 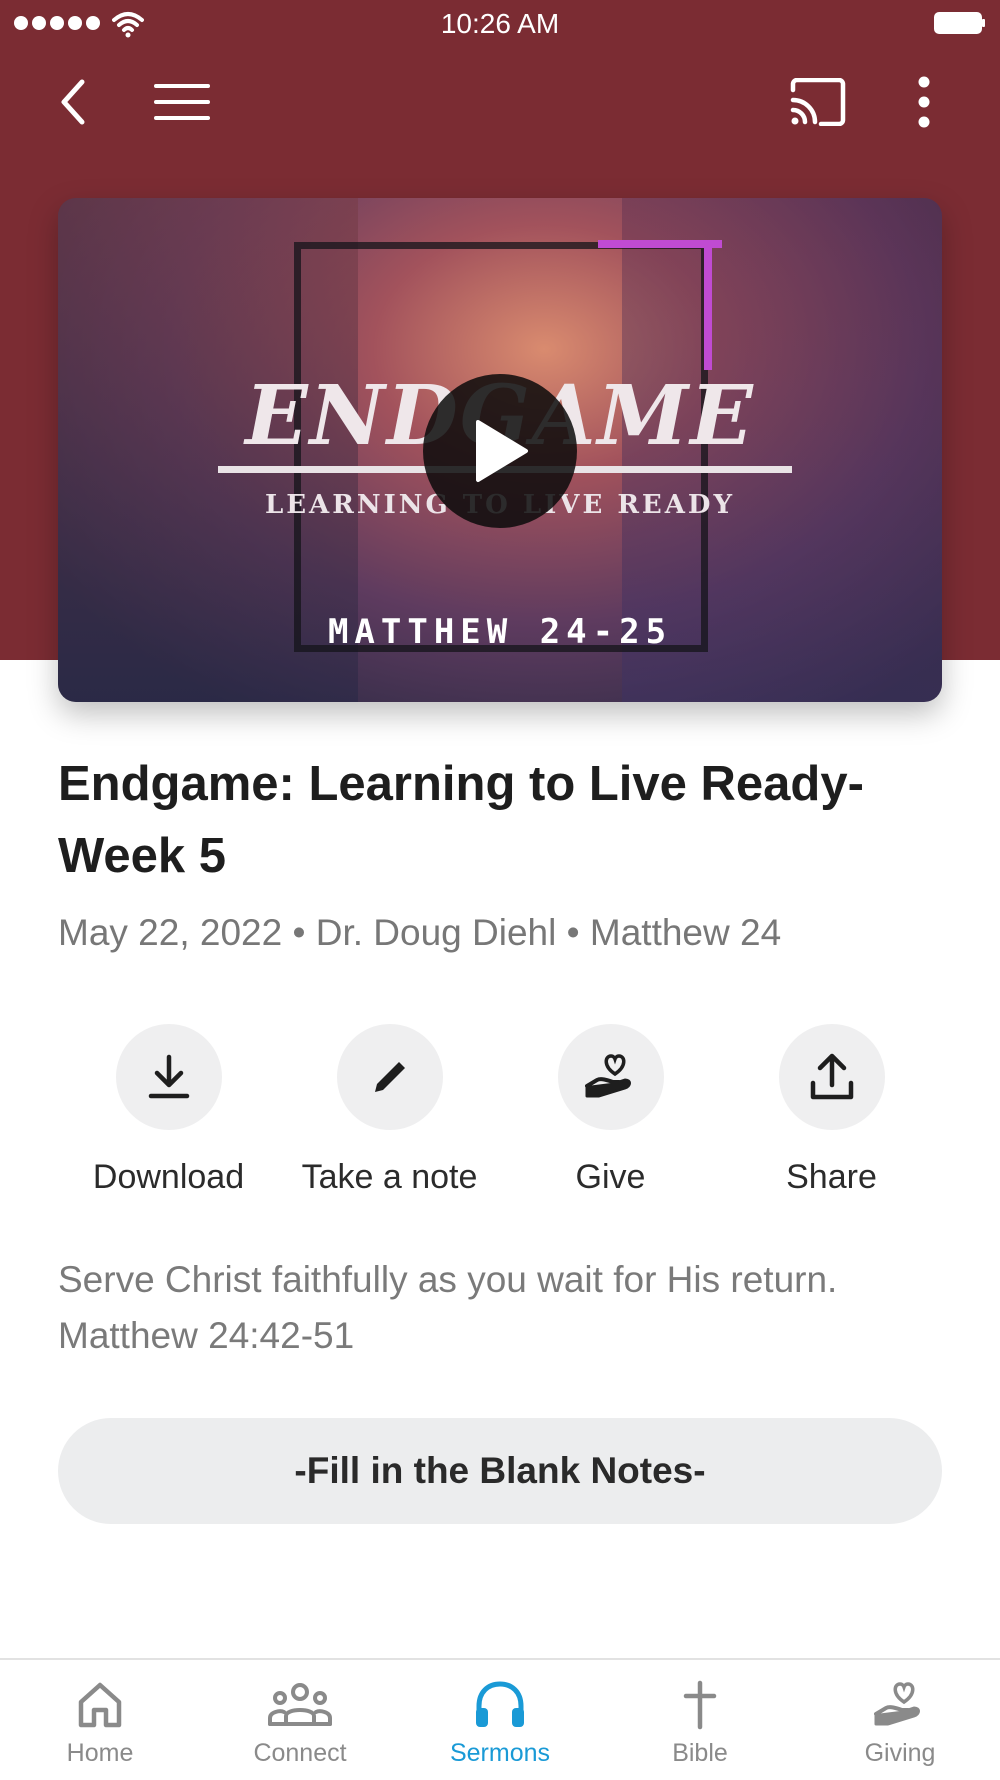 What do you see at coordinates (700, 1705) in the screenshot?
I see `cross-icon` at bounding box center [700, 1705].